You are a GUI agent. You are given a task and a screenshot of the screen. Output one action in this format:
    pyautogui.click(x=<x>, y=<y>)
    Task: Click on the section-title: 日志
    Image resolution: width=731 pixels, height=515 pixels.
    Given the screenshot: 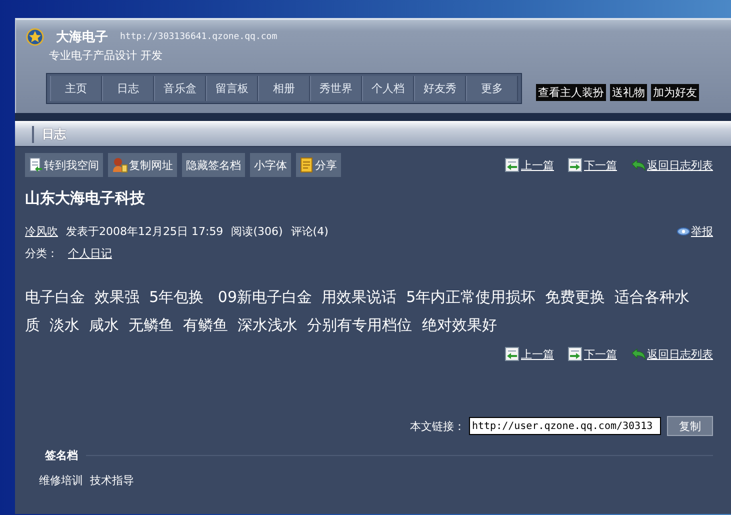 What is the action you would take?
    pyautogui.click(x=49, y=134)
    